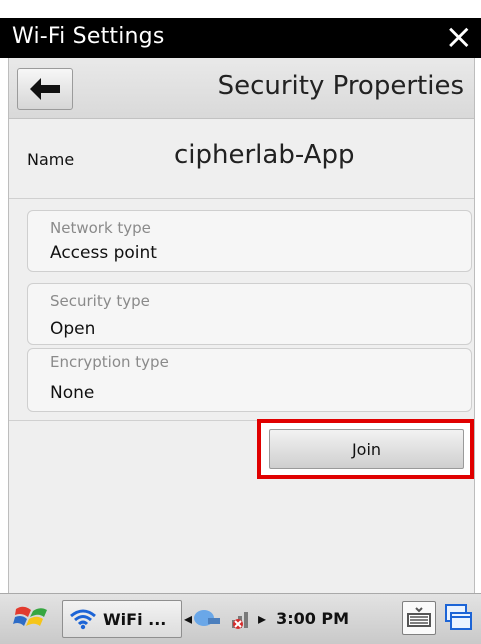 This screenshot has height=644, width=481. I want to click on close-icon: ×, so click(459, 37).